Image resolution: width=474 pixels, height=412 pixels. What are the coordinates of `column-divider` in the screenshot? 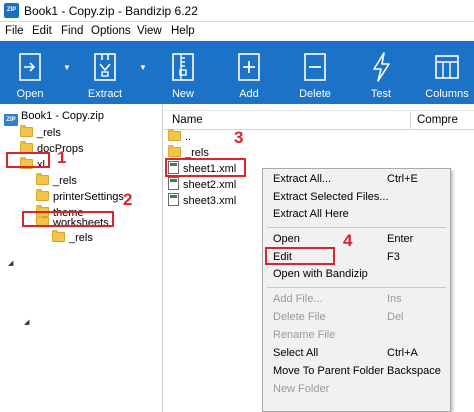 It's located at (410, 120).